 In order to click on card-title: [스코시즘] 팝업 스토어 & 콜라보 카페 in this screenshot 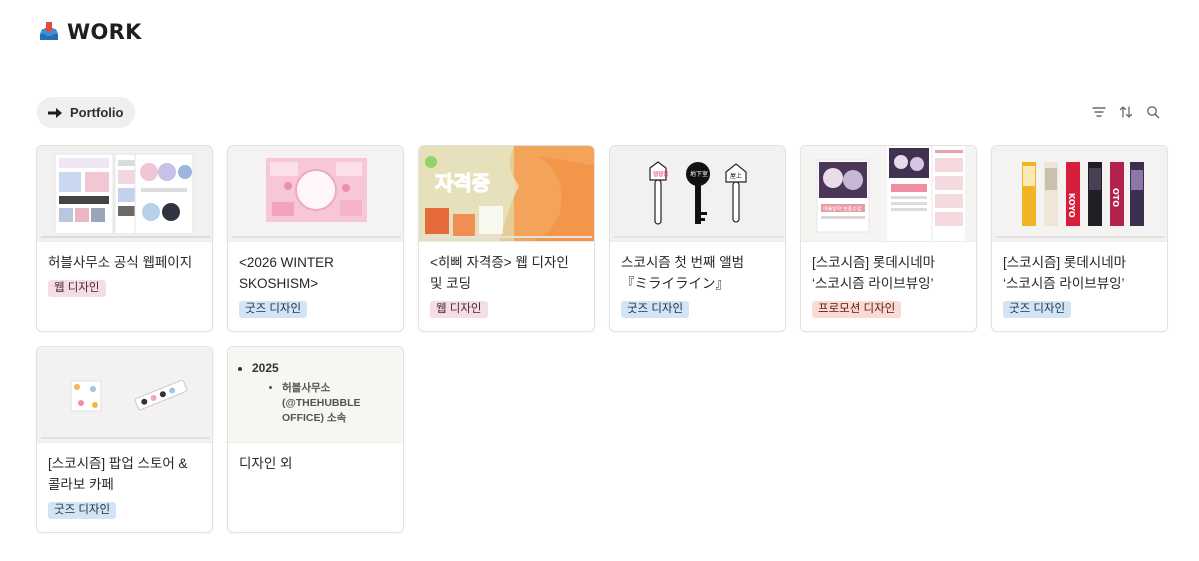, I will do `click(118, 474)`.